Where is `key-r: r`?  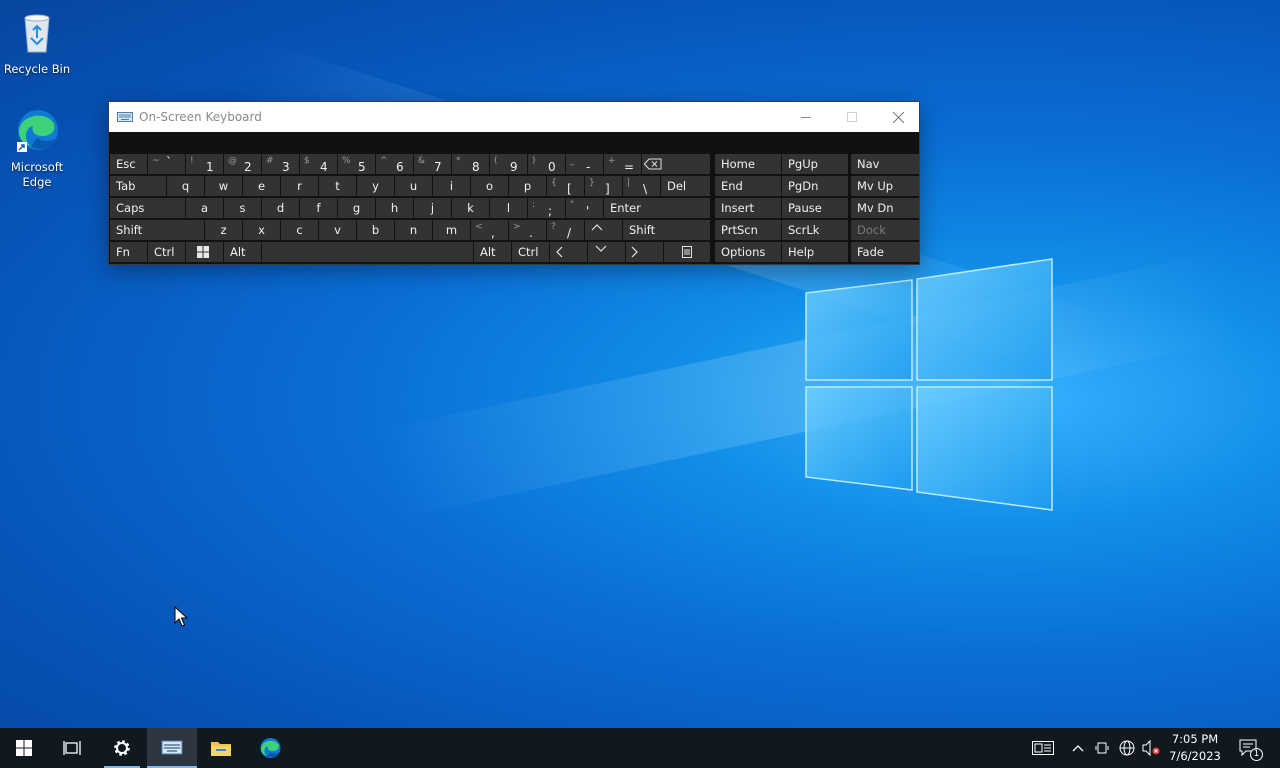
key-r: r is located at coordinates (299, 186).